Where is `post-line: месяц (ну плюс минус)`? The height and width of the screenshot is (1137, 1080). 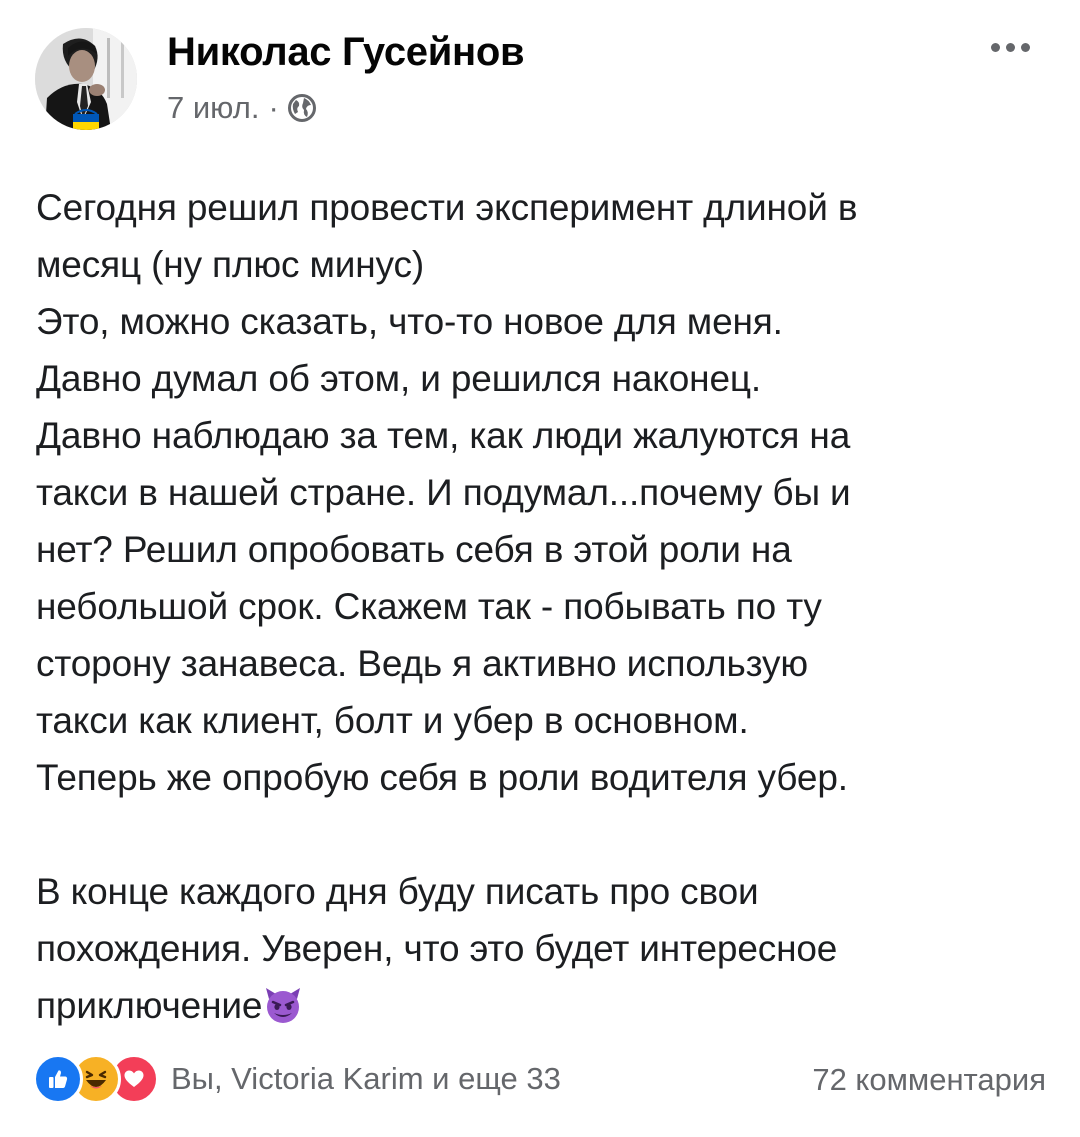 post-line: месяц (ну плюс минус) is located at coordinates (230, 264).